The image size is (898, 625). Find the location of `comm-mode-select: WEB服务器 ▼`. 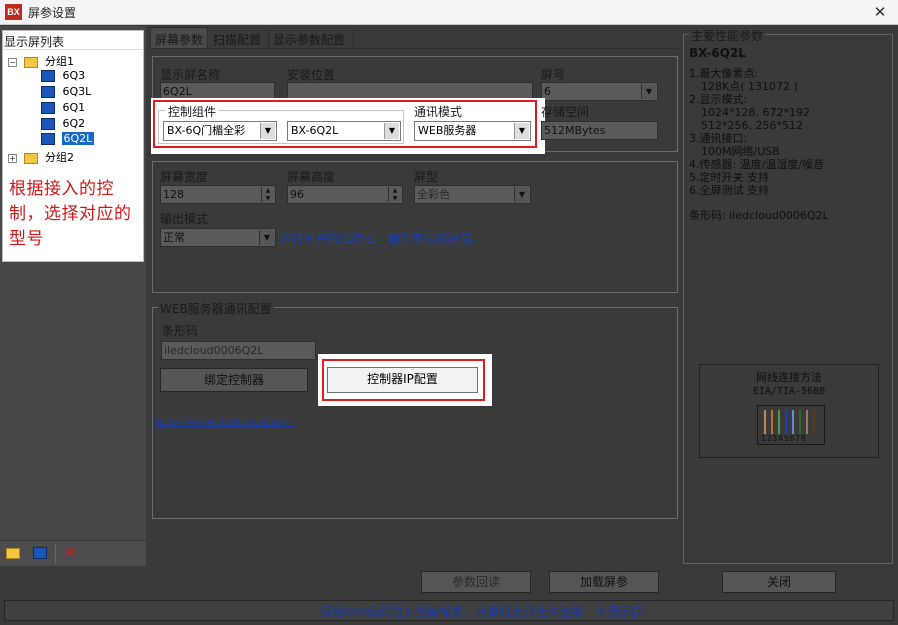

comm-mode-select: WEB服务器 ▼ is located at coordinates (472, 131).